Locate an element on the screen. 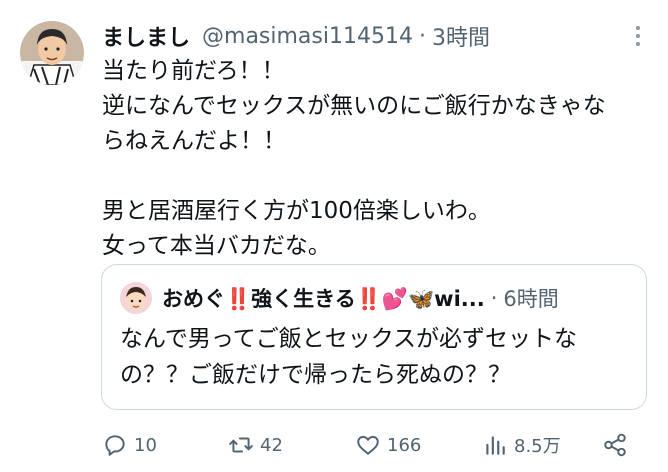 The image size is (668, 472). tweet-actions: 10 42 166 8.5万 is located at coordinates (372, 445).